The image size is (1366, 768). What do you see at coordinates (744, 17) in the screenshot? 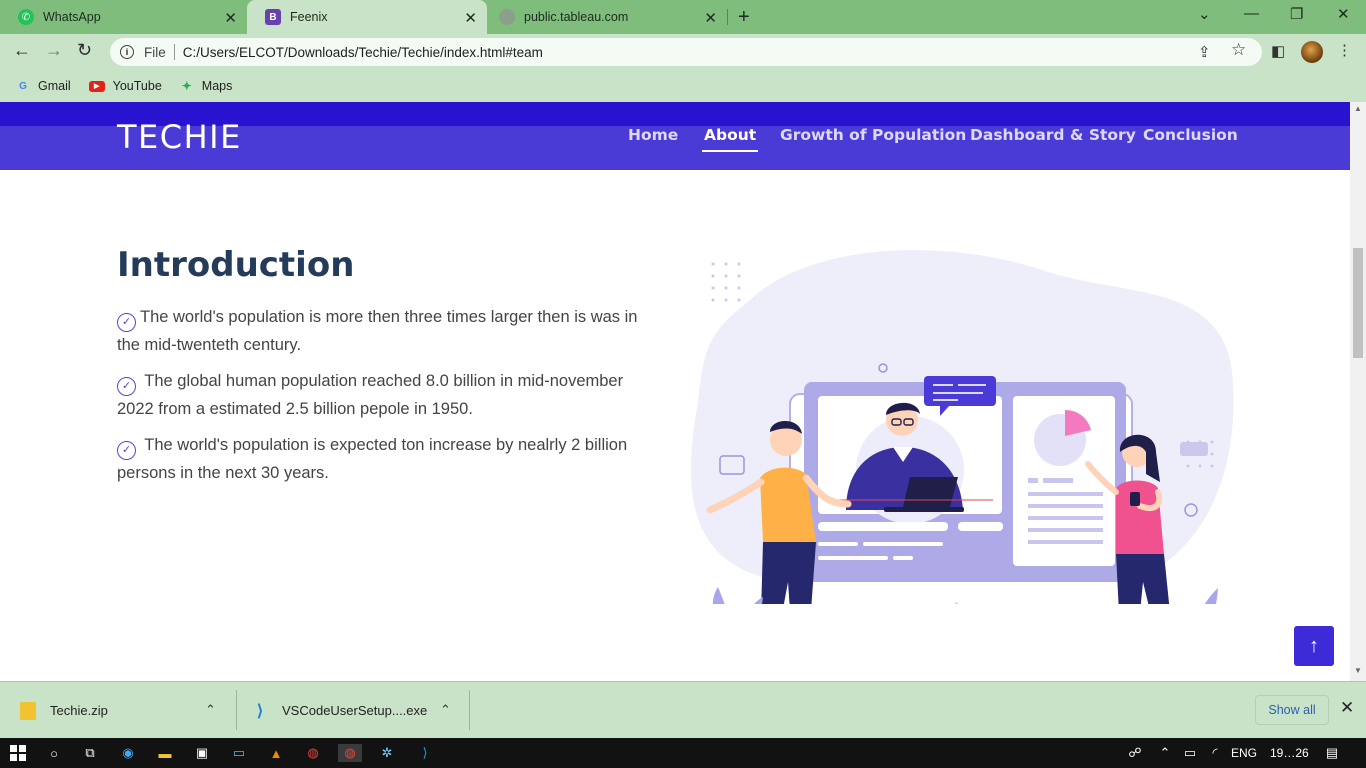
I see `new-tab-icon: +` at bounding box center [744, 17].